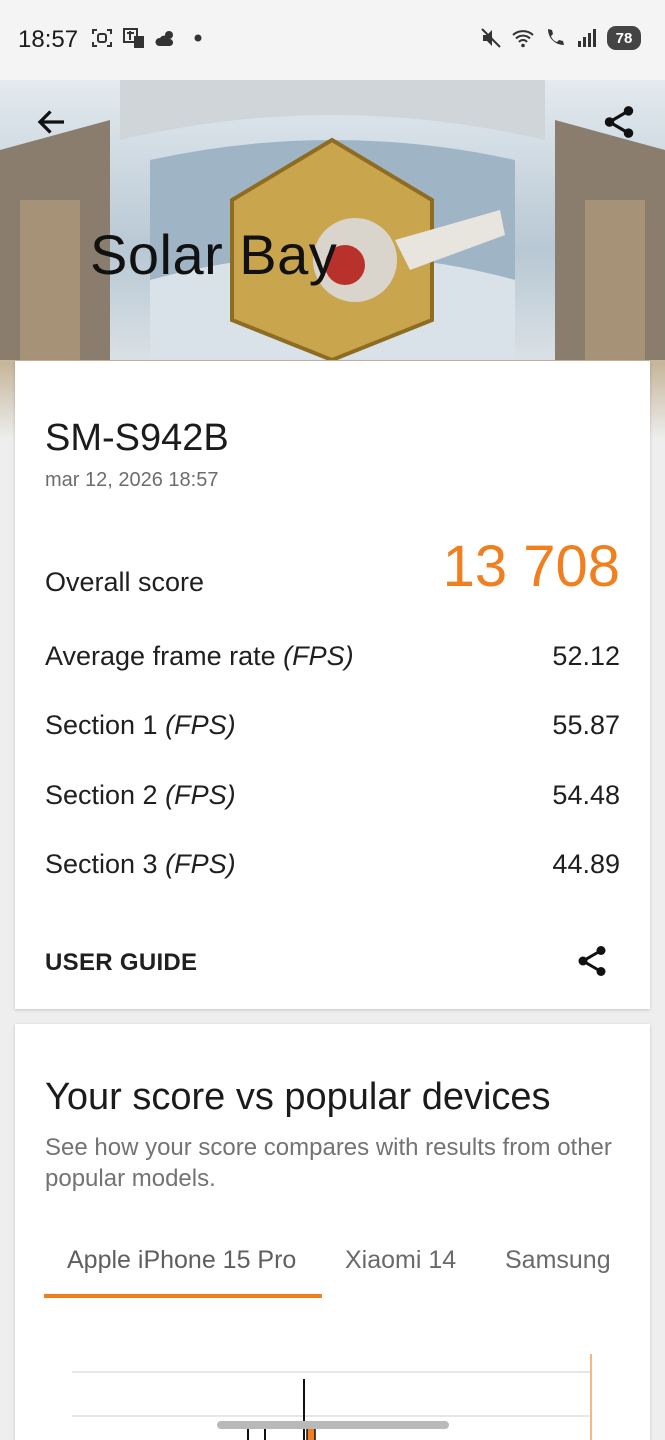 The height and width of the screenshot is (1440, 665). What do you see at coordinates (140, 864) in the screenshot?
I see `metric-label: Section 3 (FPS)` at bounding box center [140, 864].